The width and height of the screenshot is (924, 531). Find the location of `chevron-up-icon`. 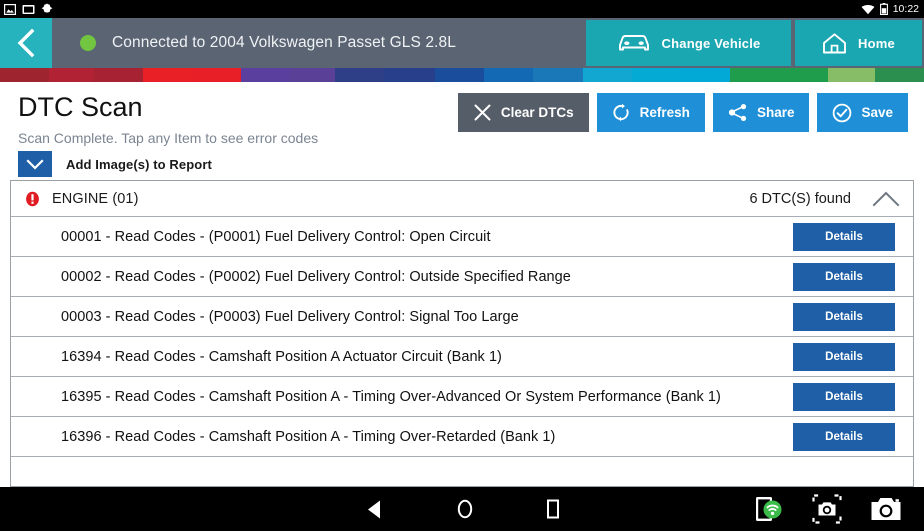

chevron-up-icon is located at coordinates (886, 199).